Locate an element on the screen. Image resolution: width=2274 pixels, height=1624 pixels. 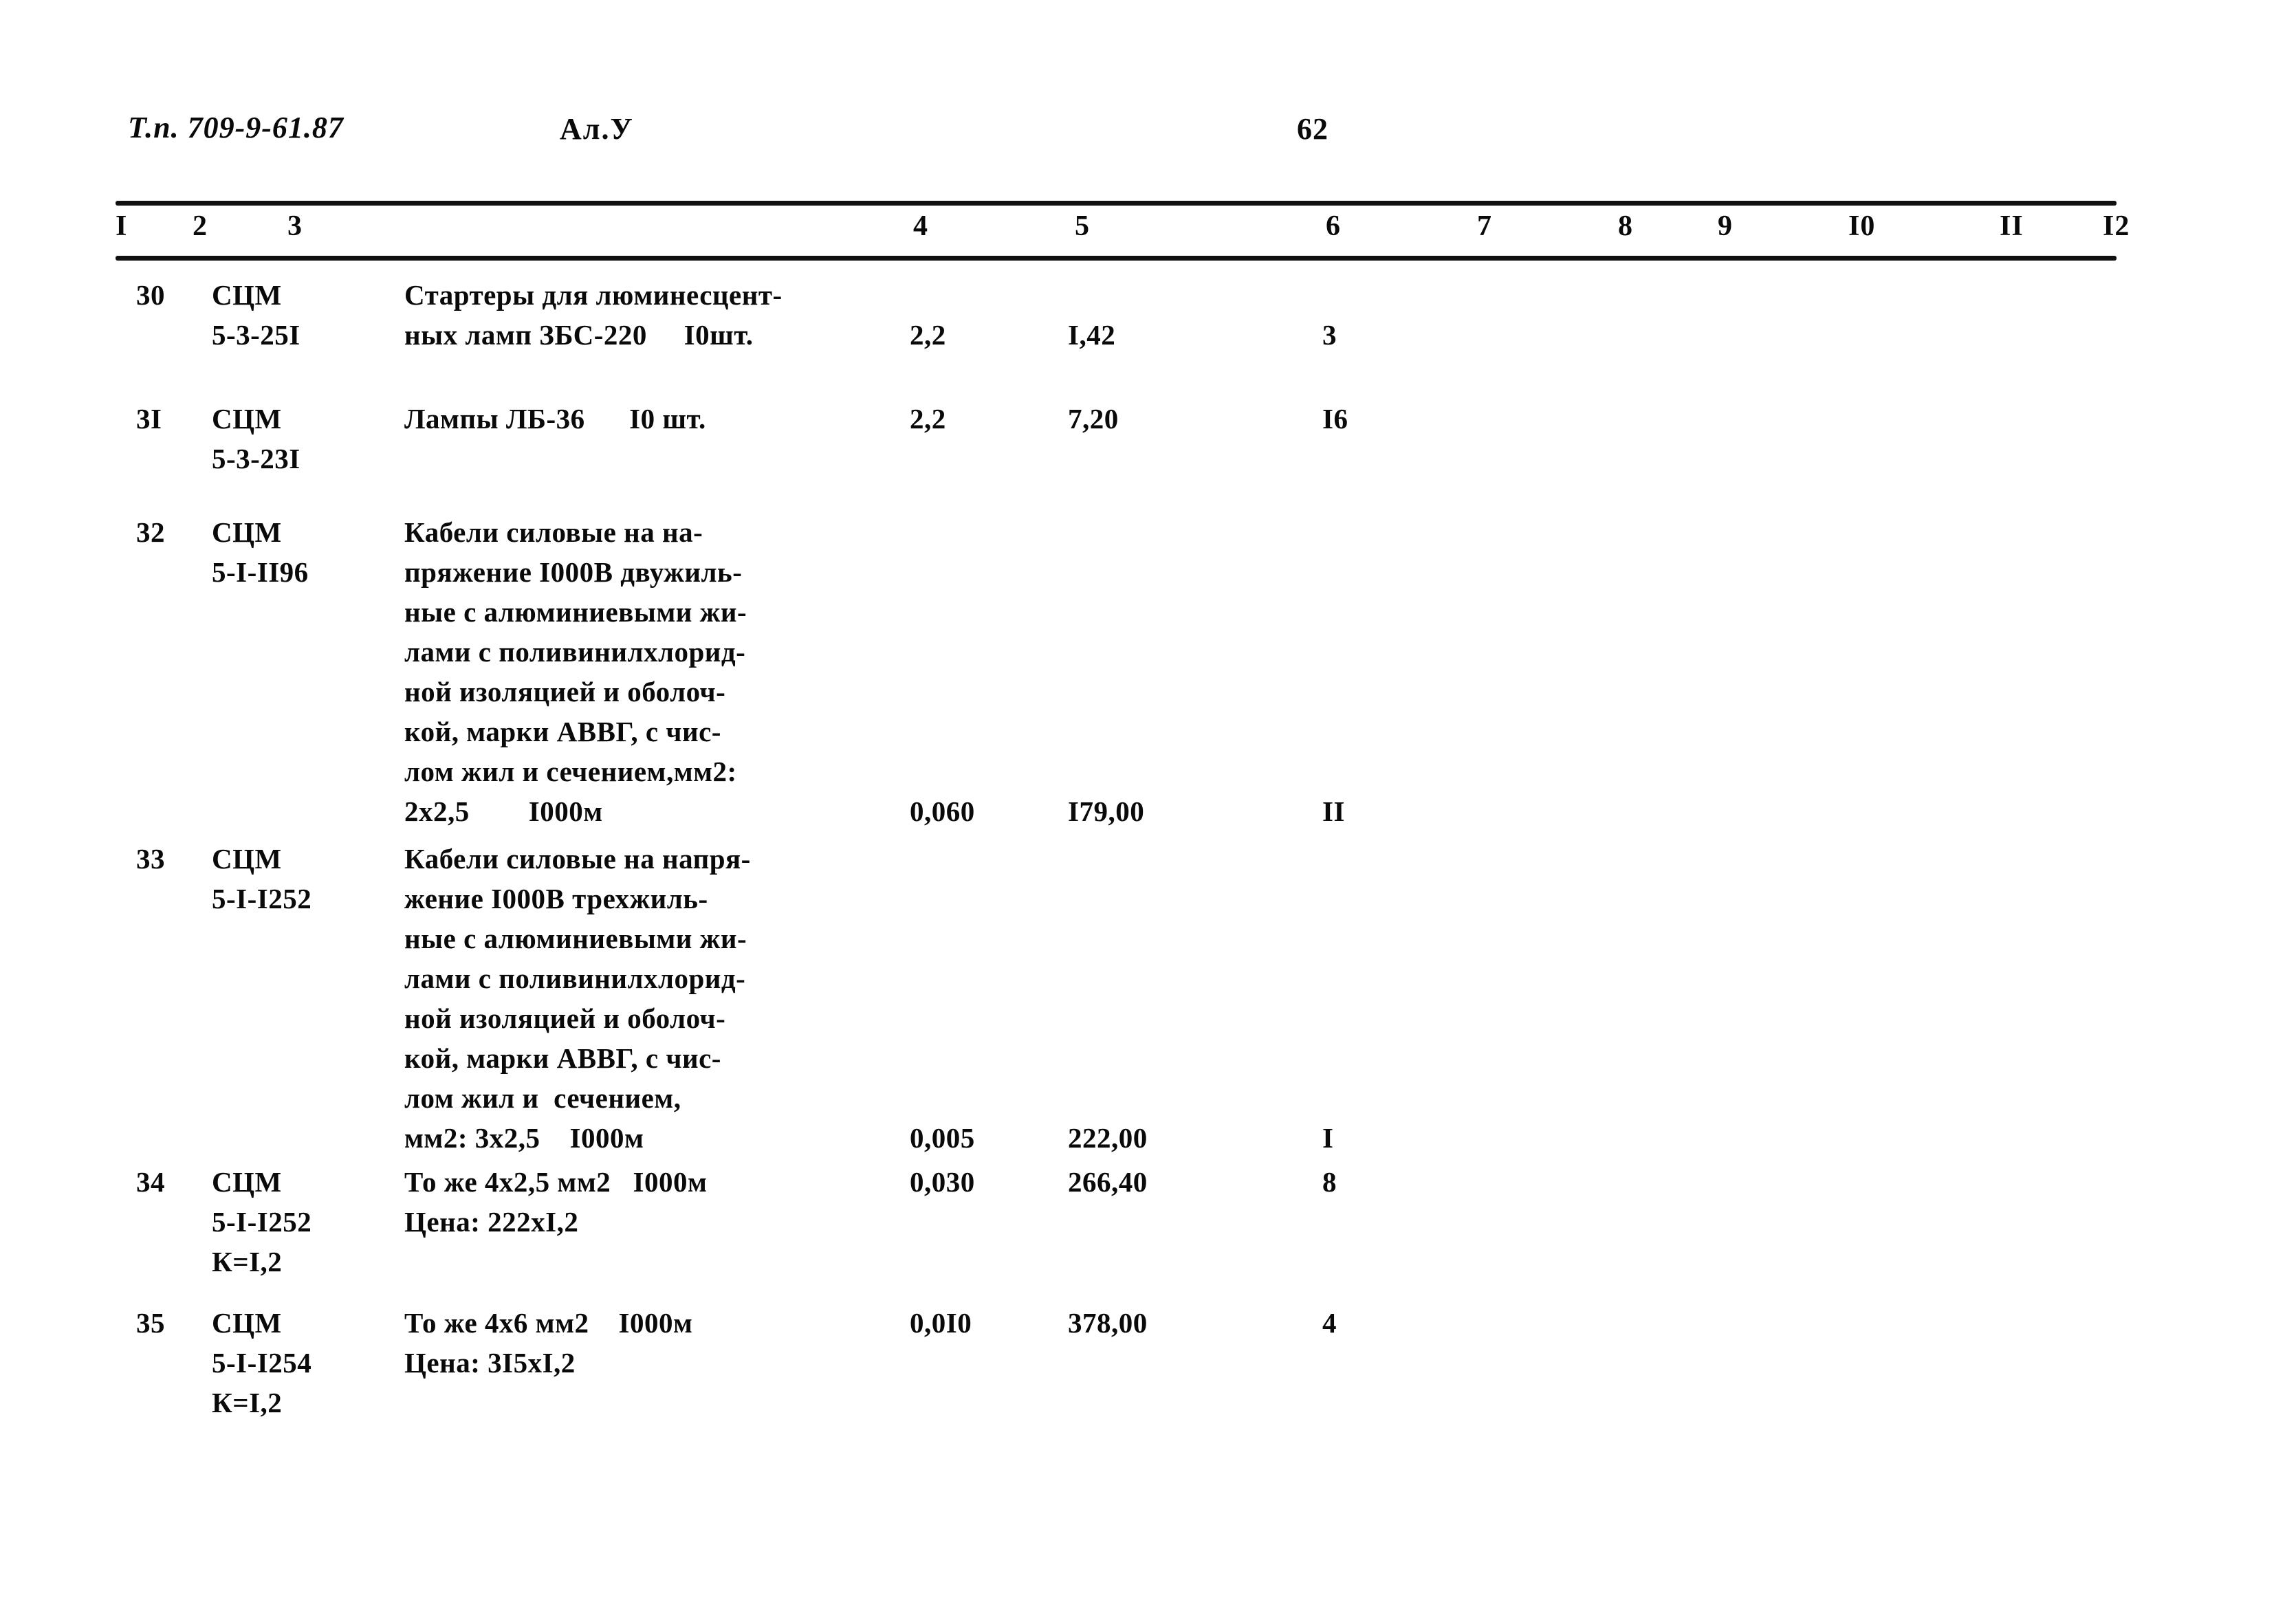
row-price-line: I,42 is located at coordinates (1092, 335).